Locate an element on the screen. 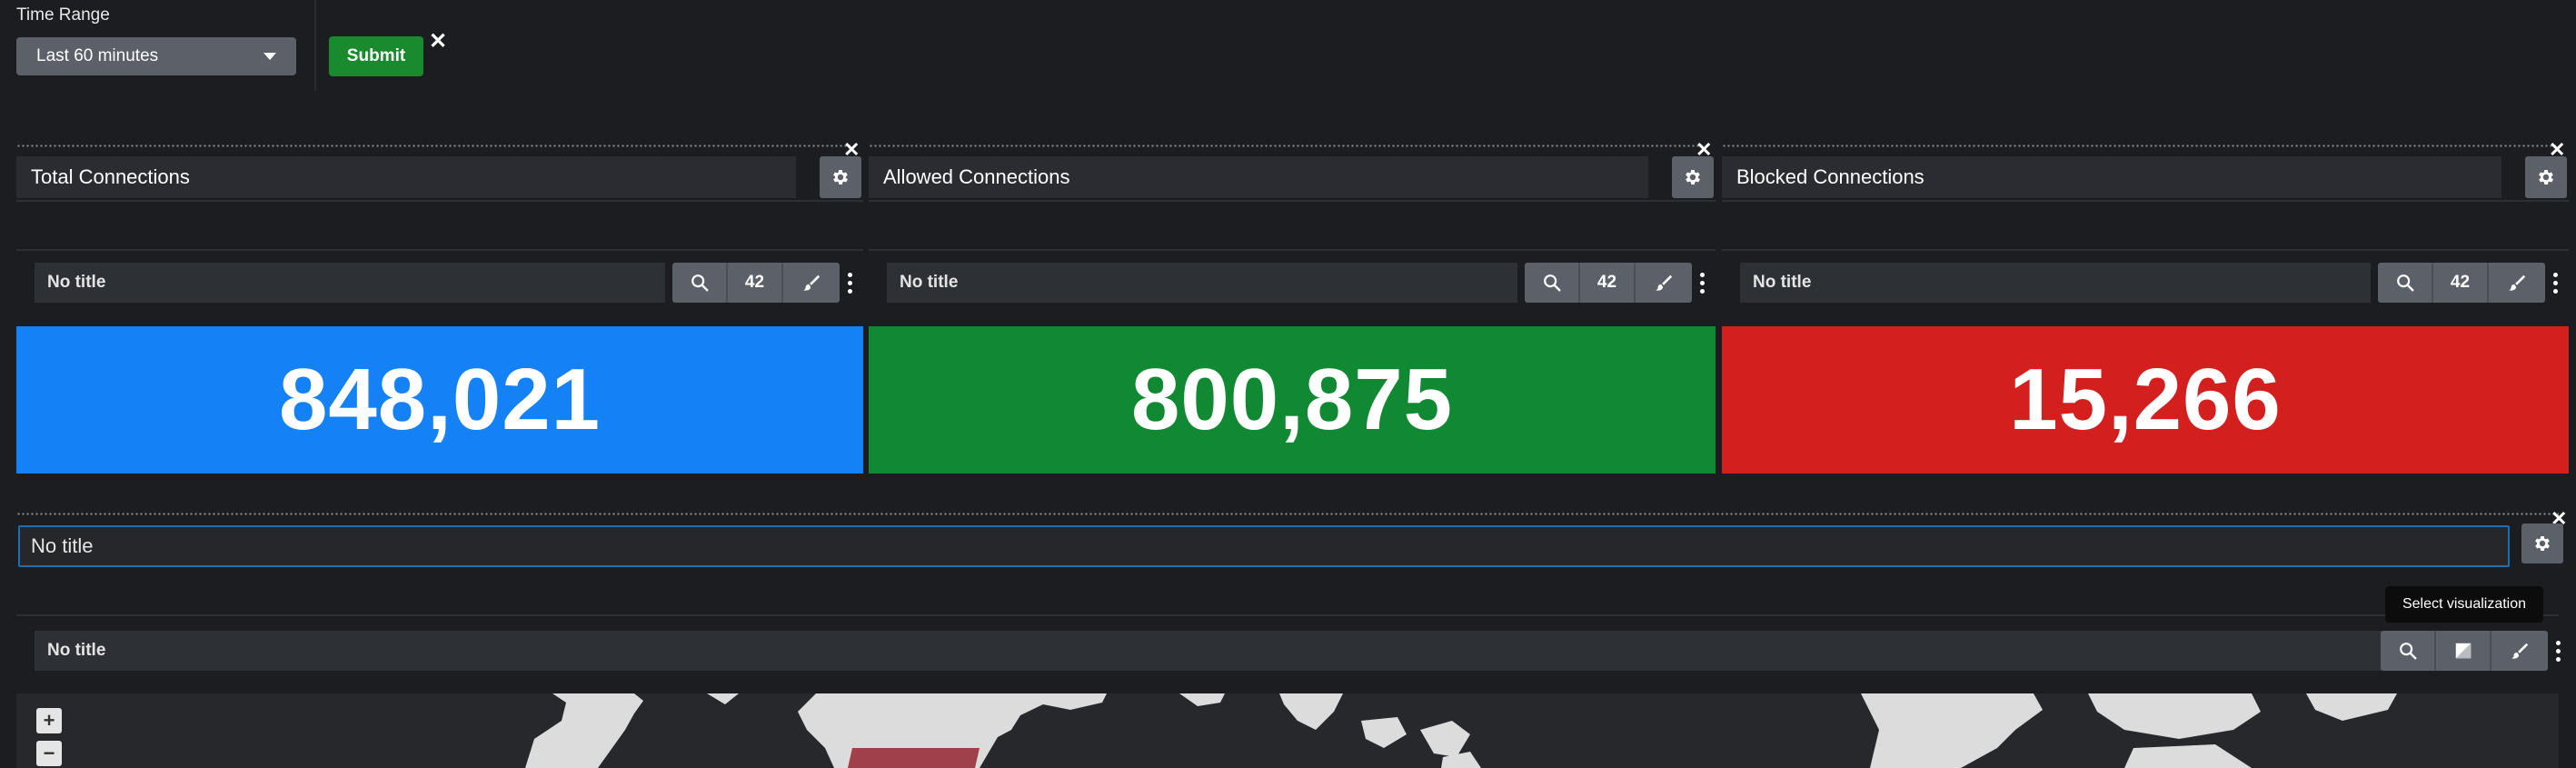 The image size is (2576, 768). single-value-number: 800,875 is located at coordinates (1292, 399).